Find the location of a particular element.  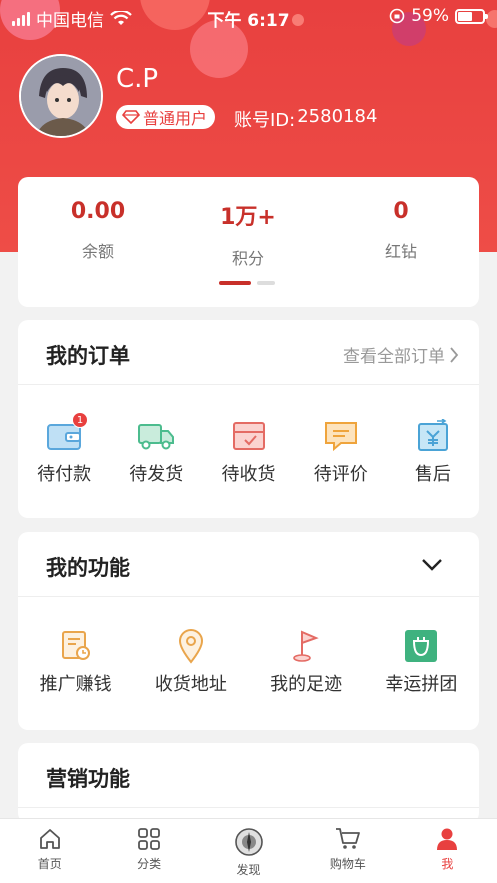

avatar-image is located at coordinates (61, 96).